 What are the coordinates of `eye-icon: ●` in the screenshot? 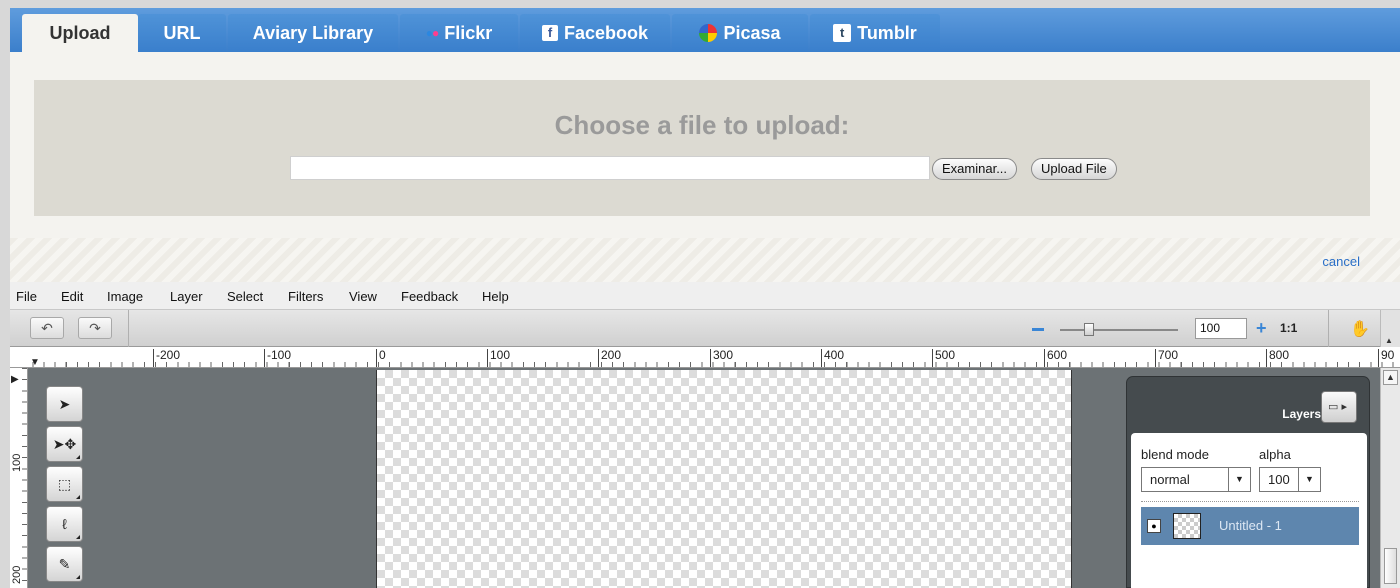 It's located at (1154, 526).